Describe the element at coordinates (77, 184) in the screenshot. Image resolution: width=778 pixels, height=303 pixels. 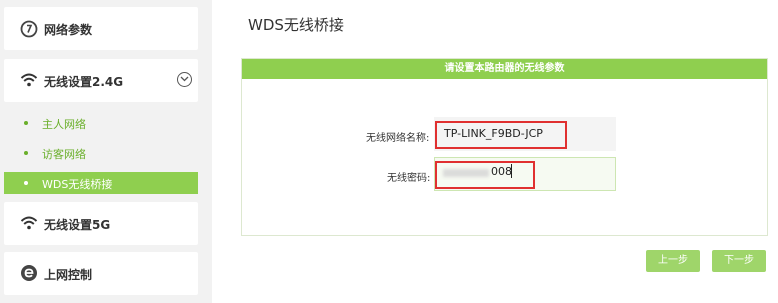
I see `sidebar-subitem-label: WDS无线桥接` at that location.